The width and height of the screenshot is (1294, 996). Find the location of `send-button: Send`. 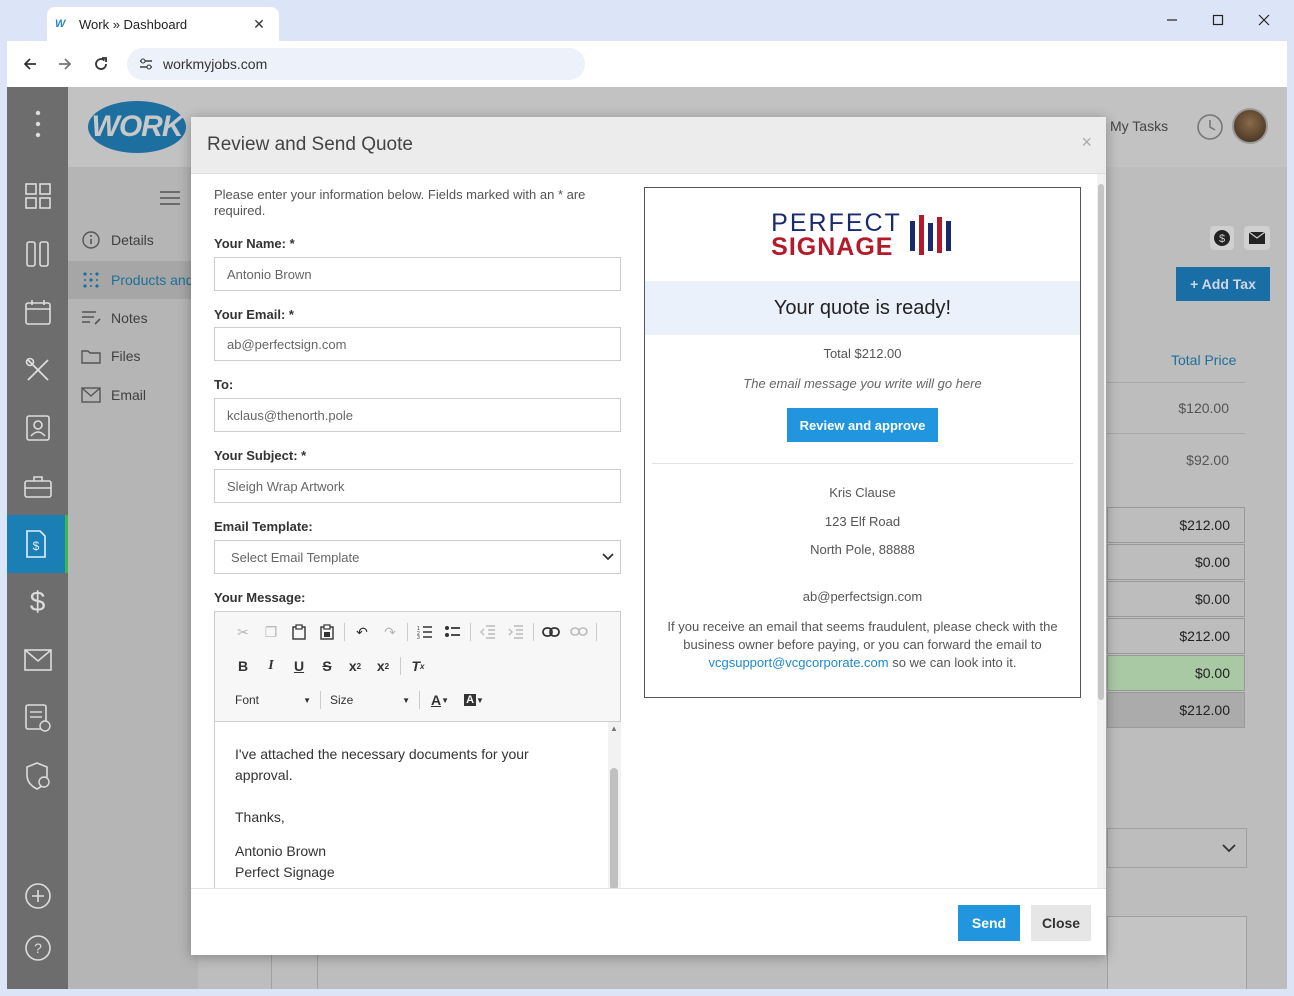

send-button: Send is located at coordinates (989, 923).